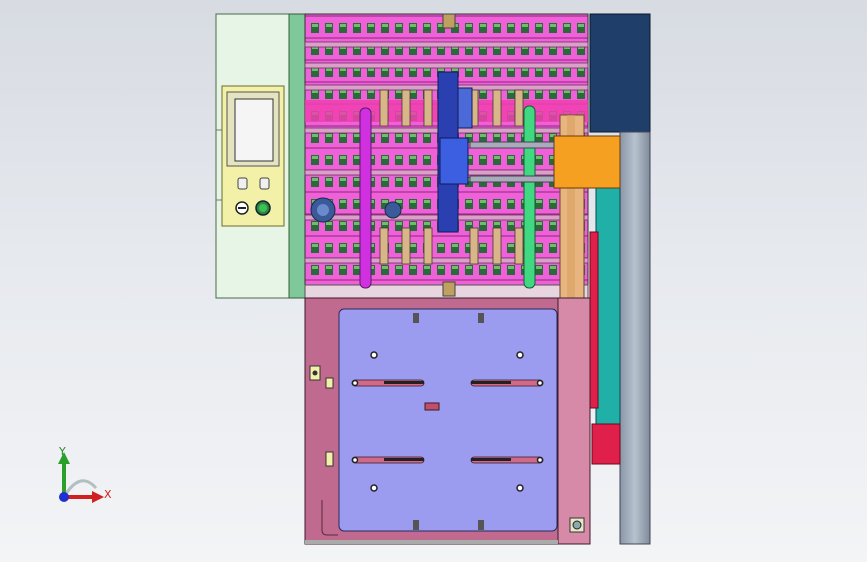  What do you see at coordinates (108, 494) in the screenshot?
I see `x-axis-label: X` at bounding box center [108, 494].